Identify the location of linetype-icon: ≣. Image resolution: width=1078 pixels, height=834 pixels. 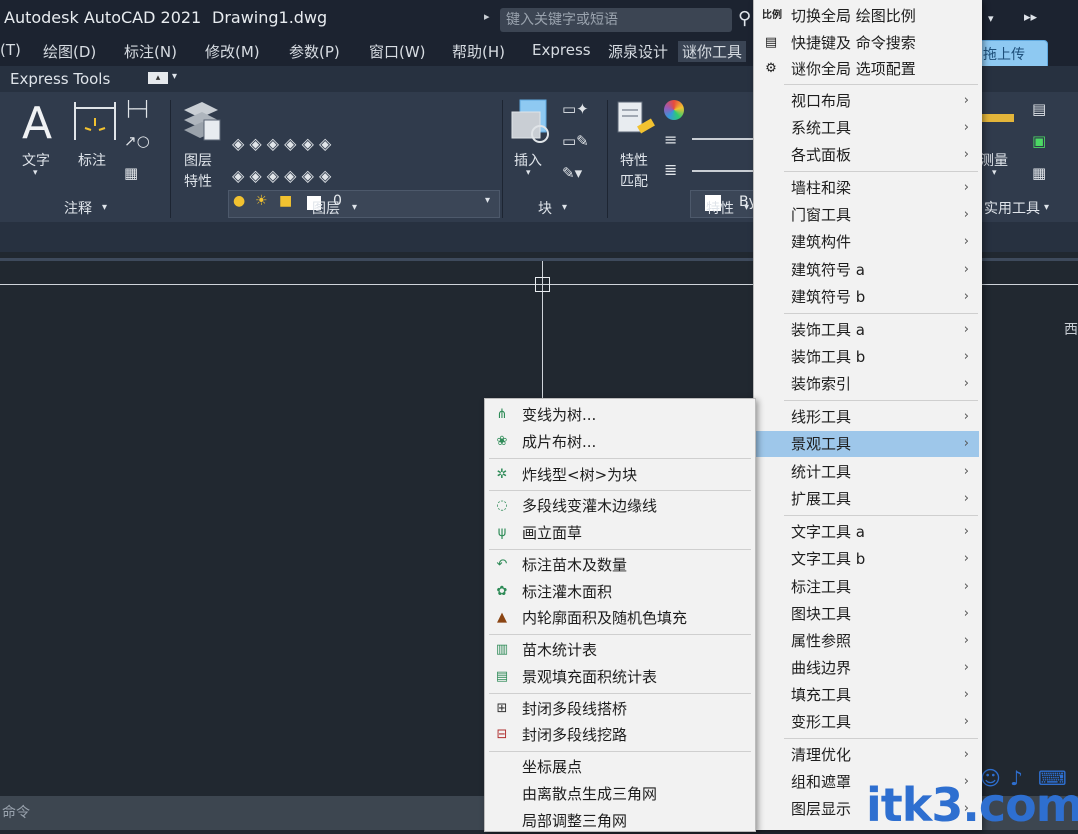
(670, 169).